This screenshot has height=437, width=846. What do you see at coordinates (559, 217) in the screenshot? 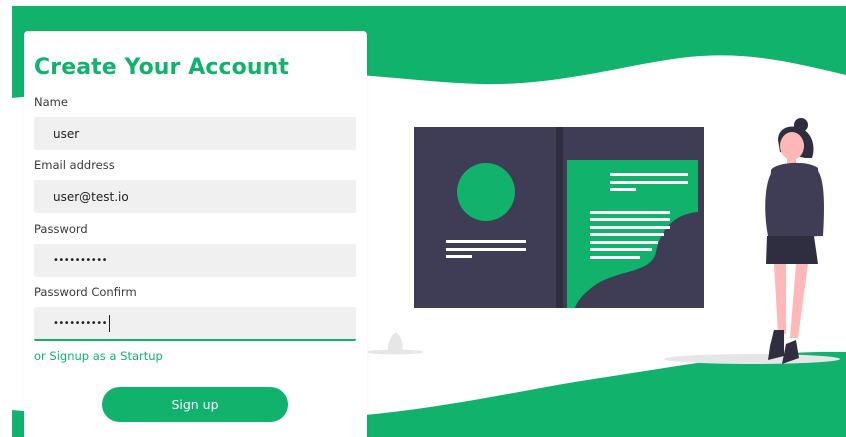
I see `book-spine` at bounding box center [559, 217].